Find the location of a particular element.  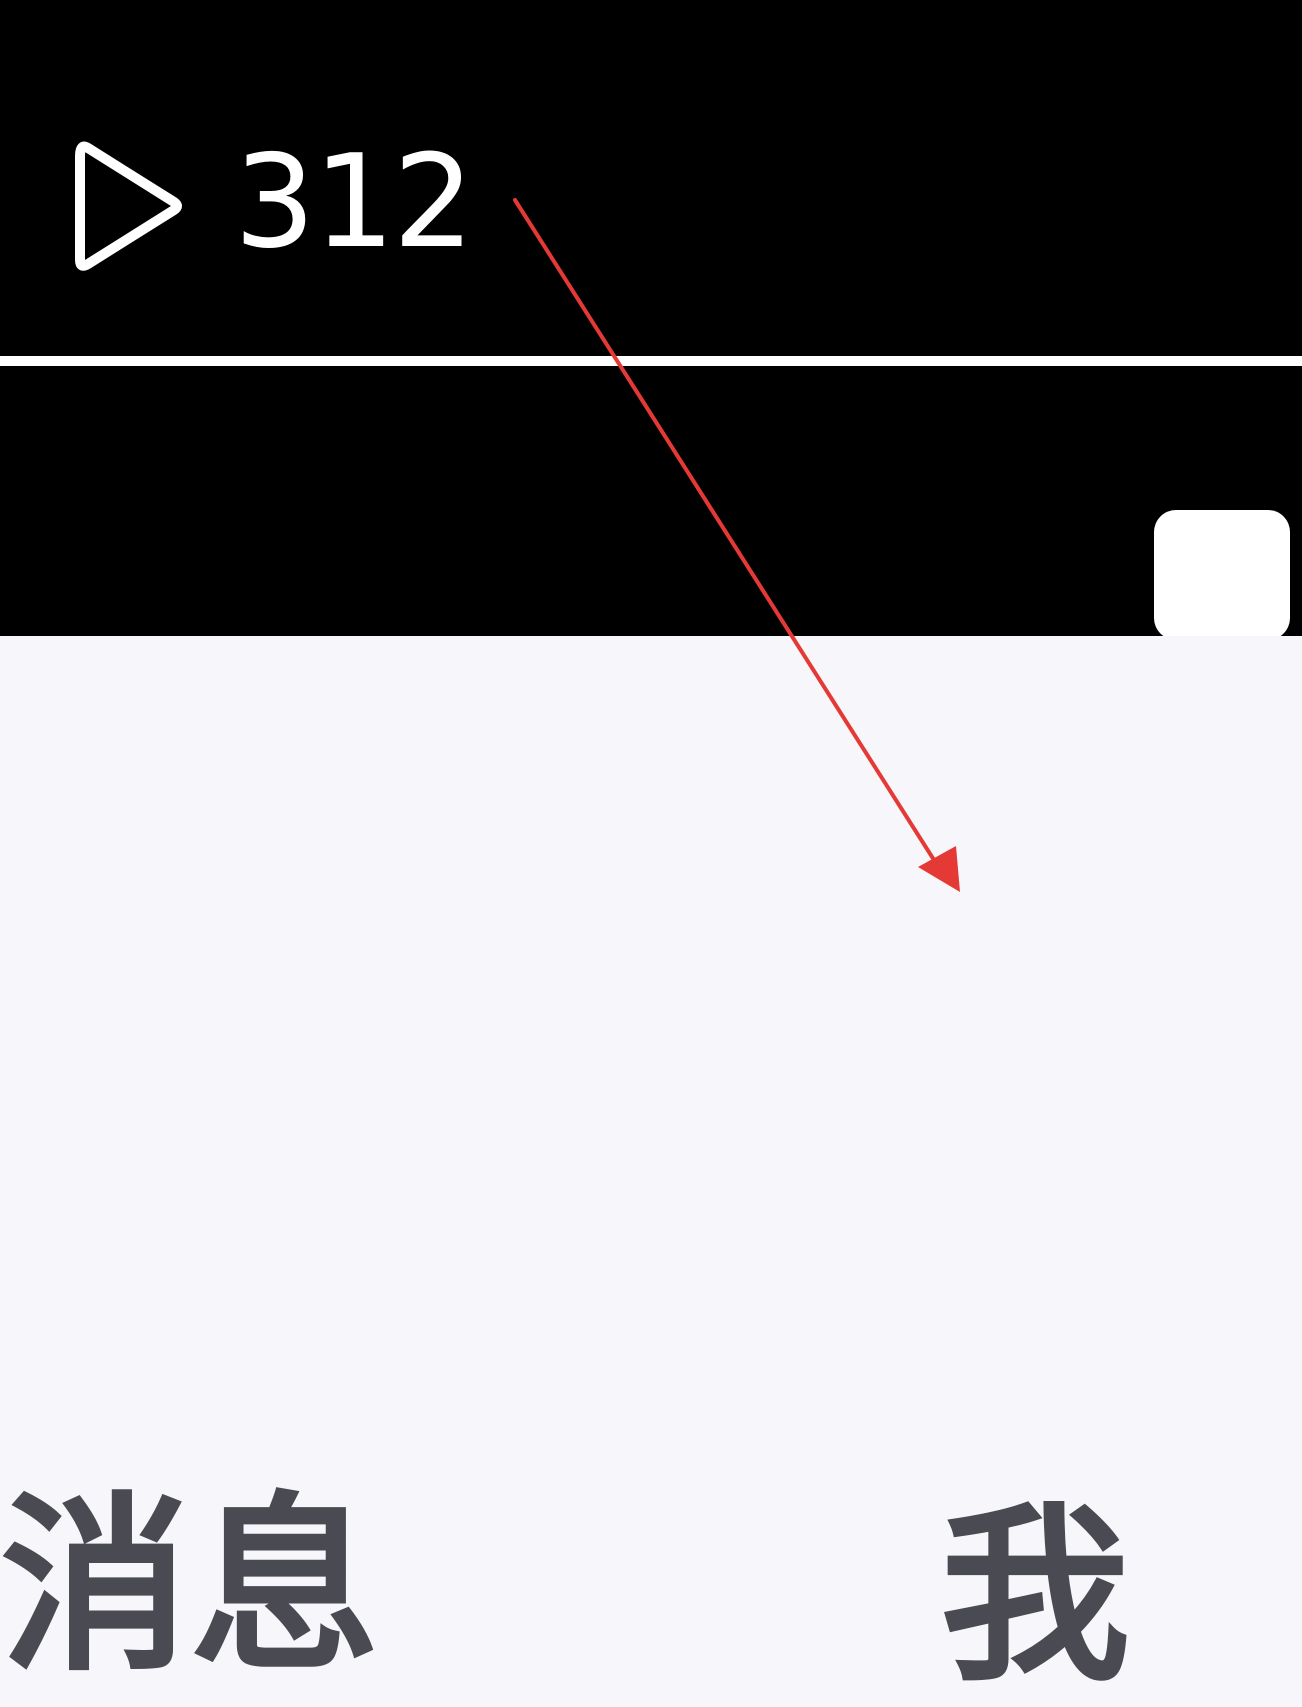

progress-line is located at coordinates (651, 361).